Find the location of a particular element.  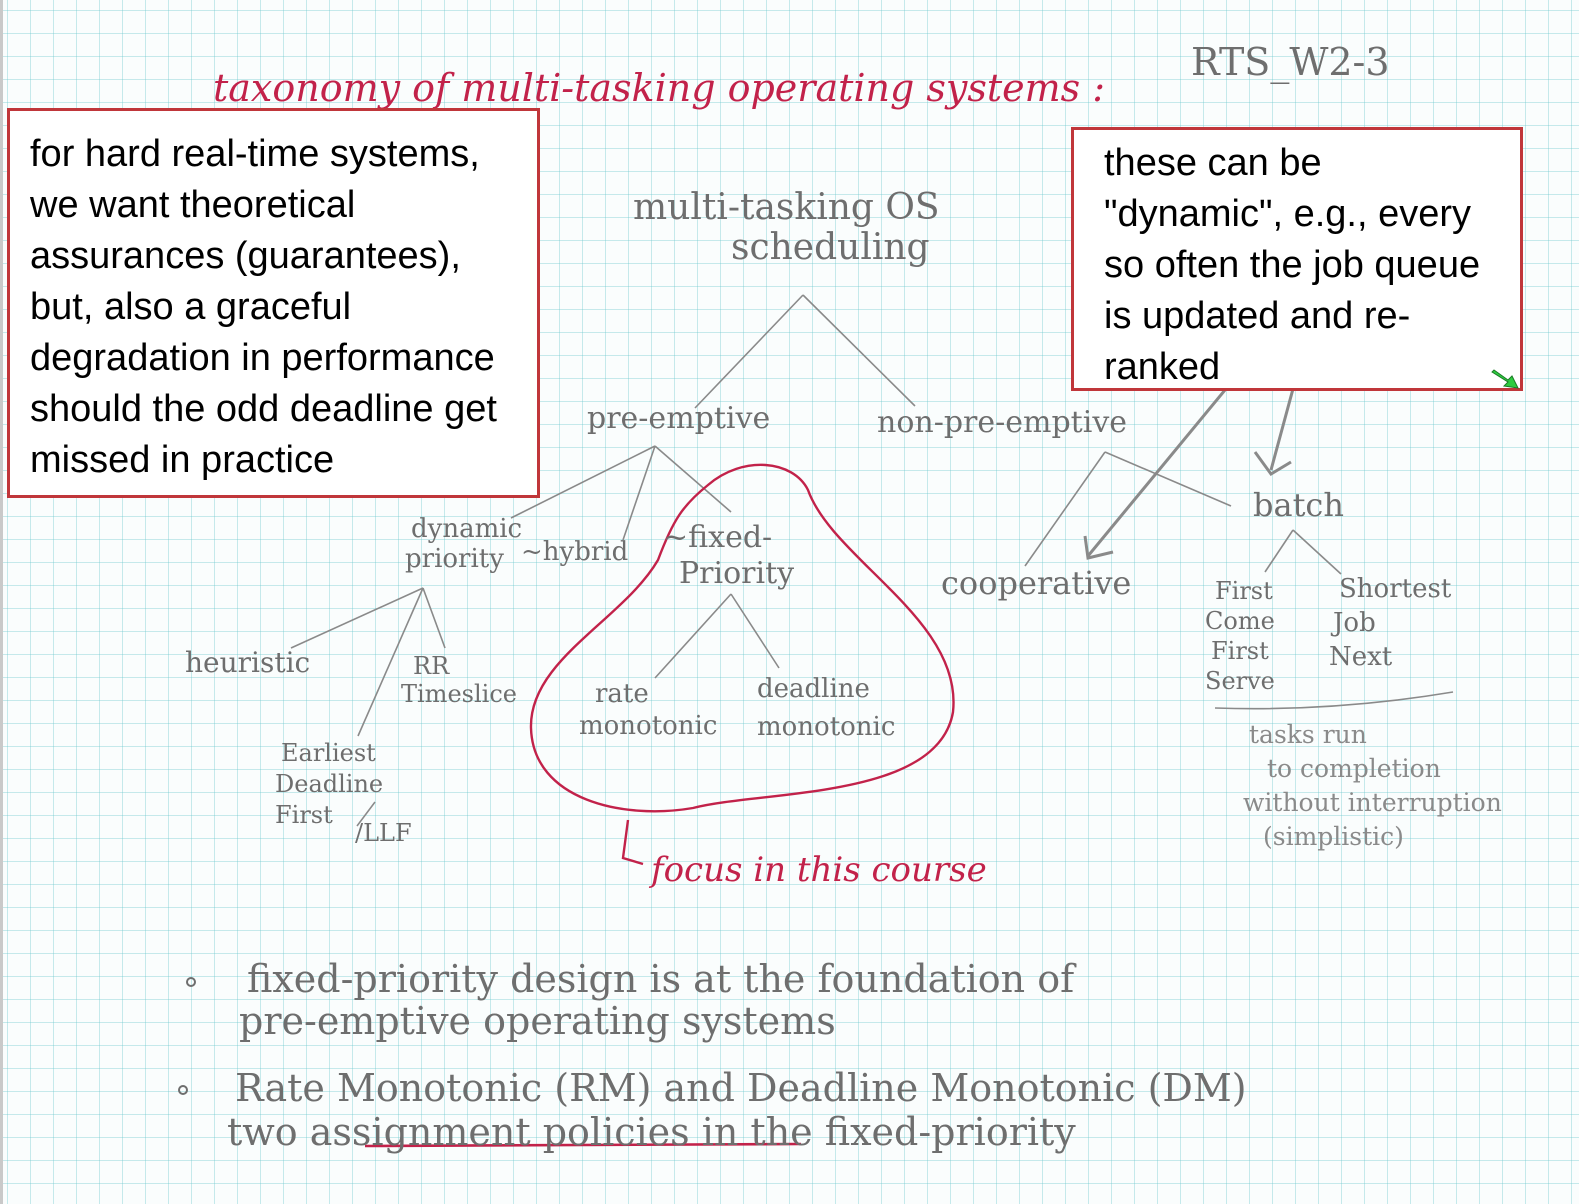

node-sjn-line-2: Job is located at coordinates (1354, 623).